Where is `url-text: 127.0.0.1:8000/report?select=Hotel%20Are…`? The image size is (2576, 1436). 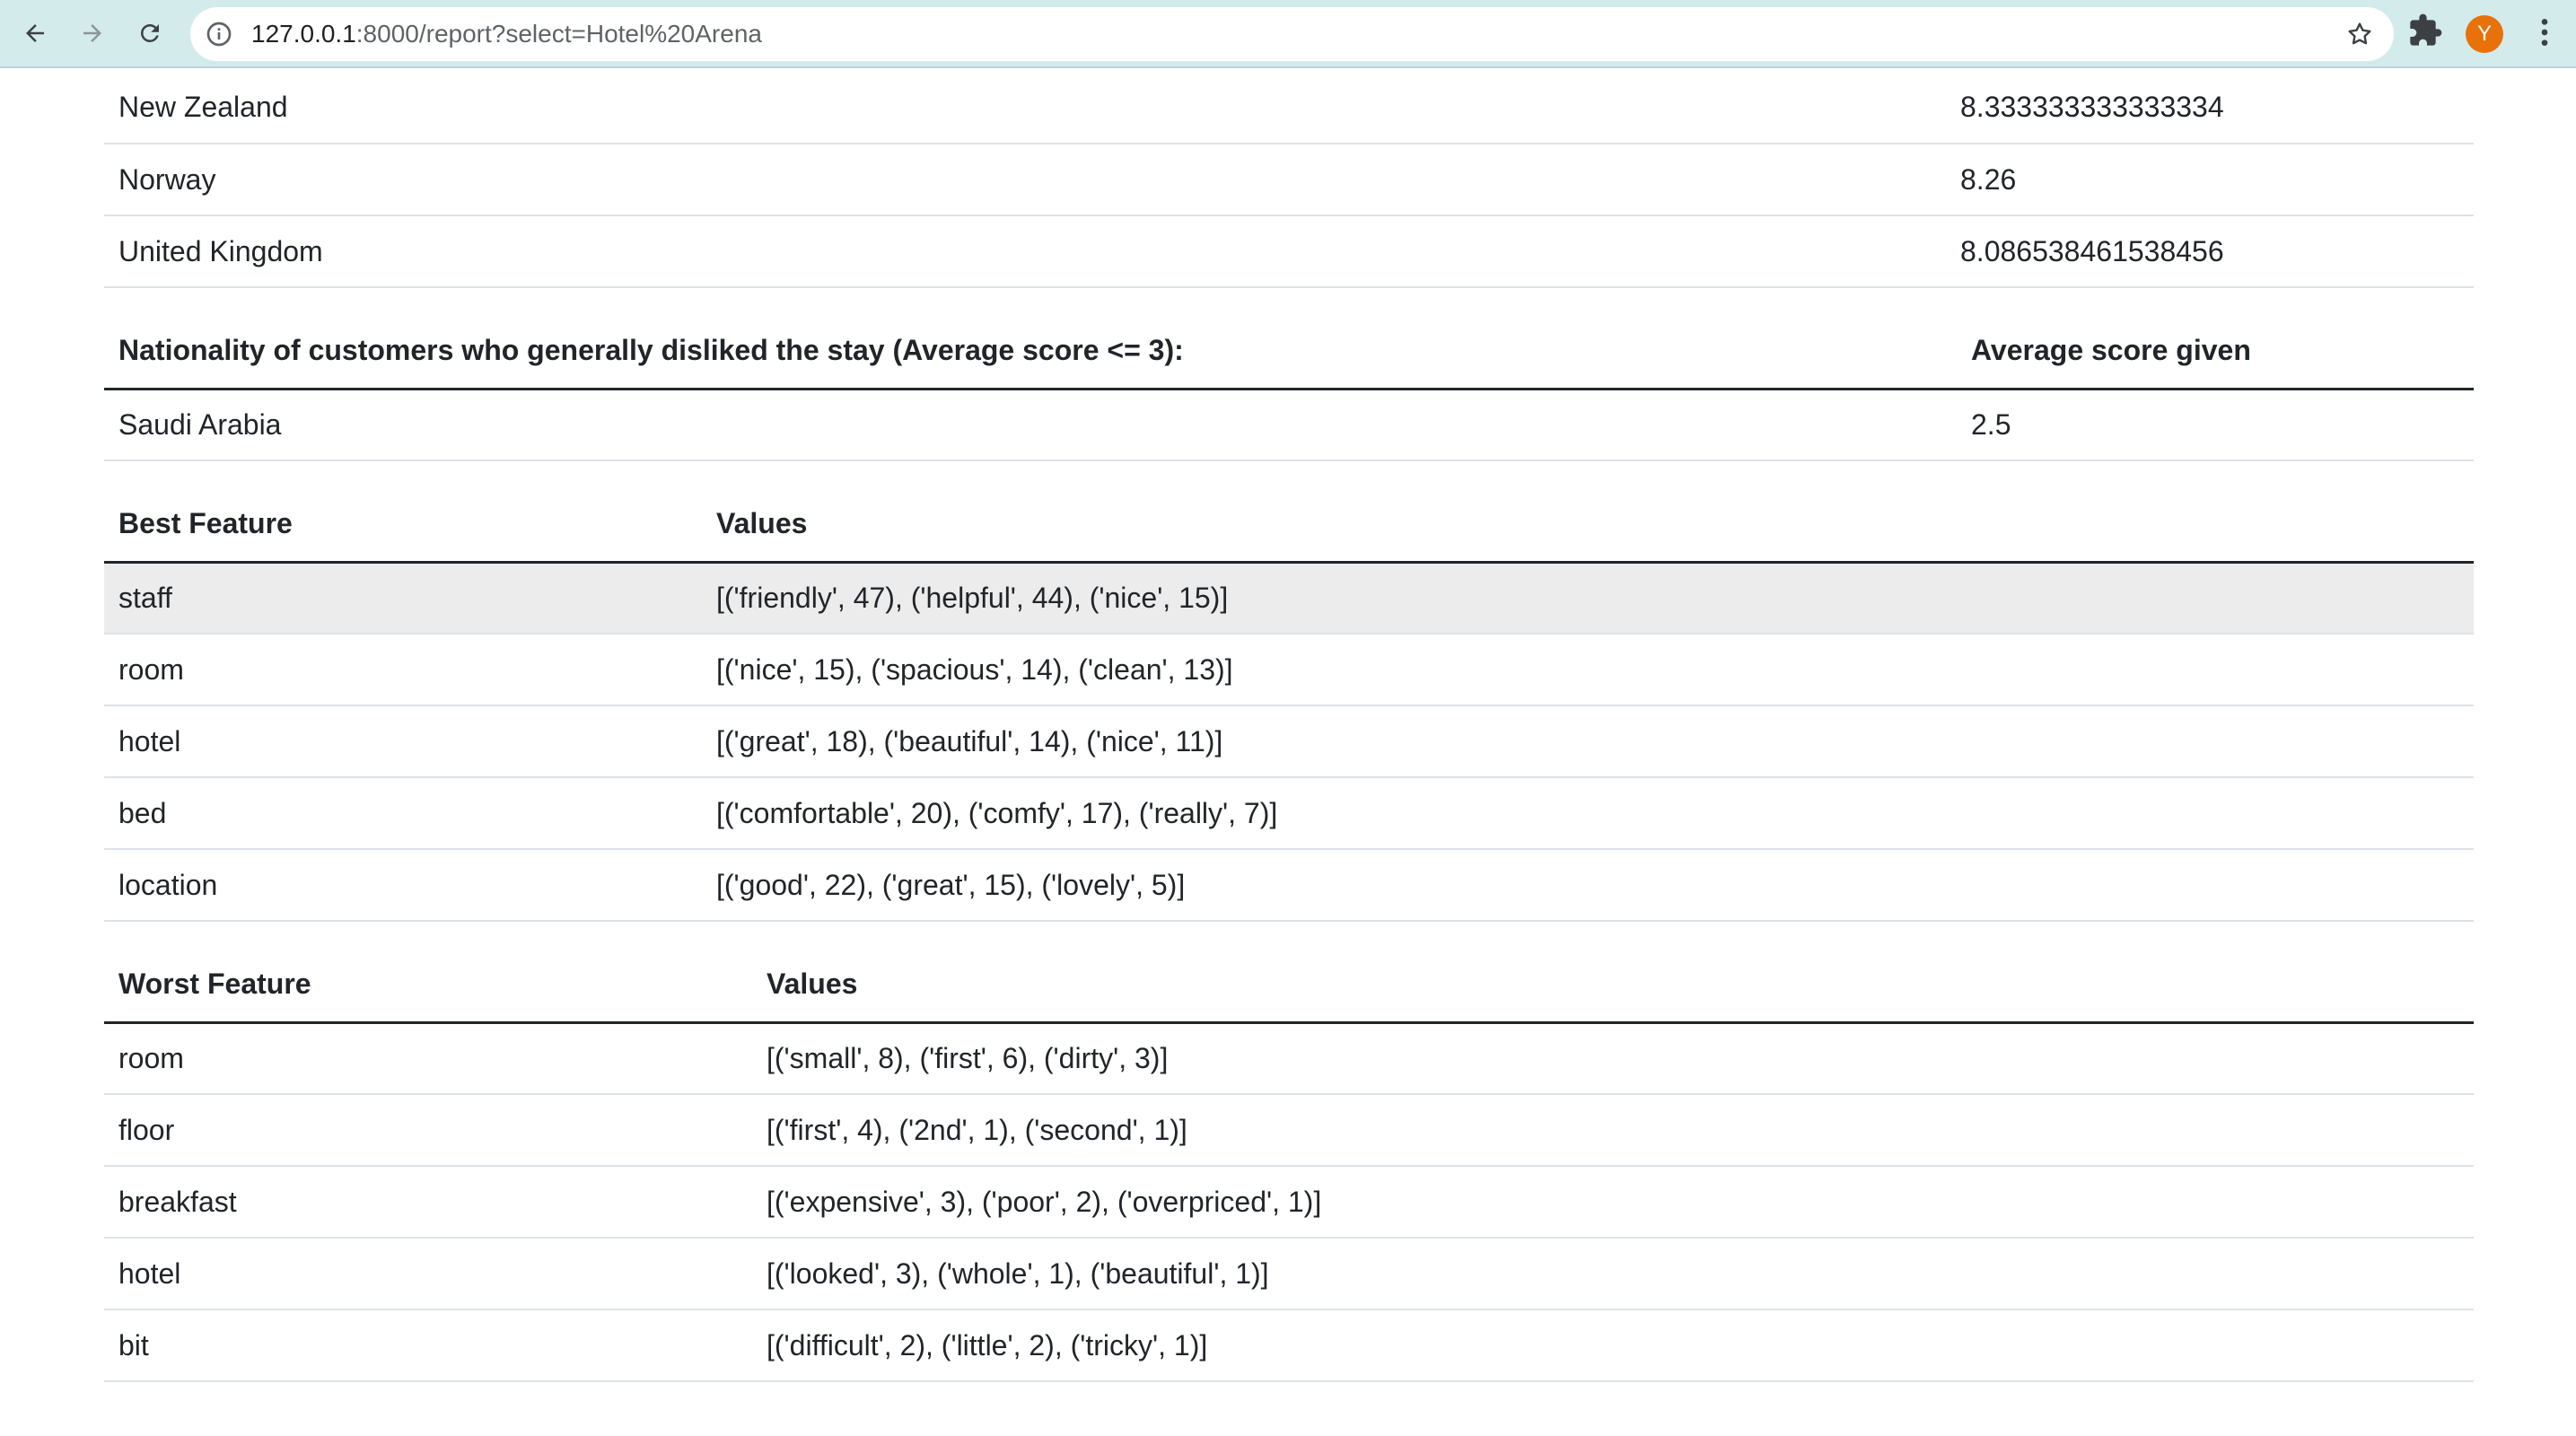 url-text: 127.0.0.1:8000/report?select=Hotel%20Are… is located at coordinates (506, 34).